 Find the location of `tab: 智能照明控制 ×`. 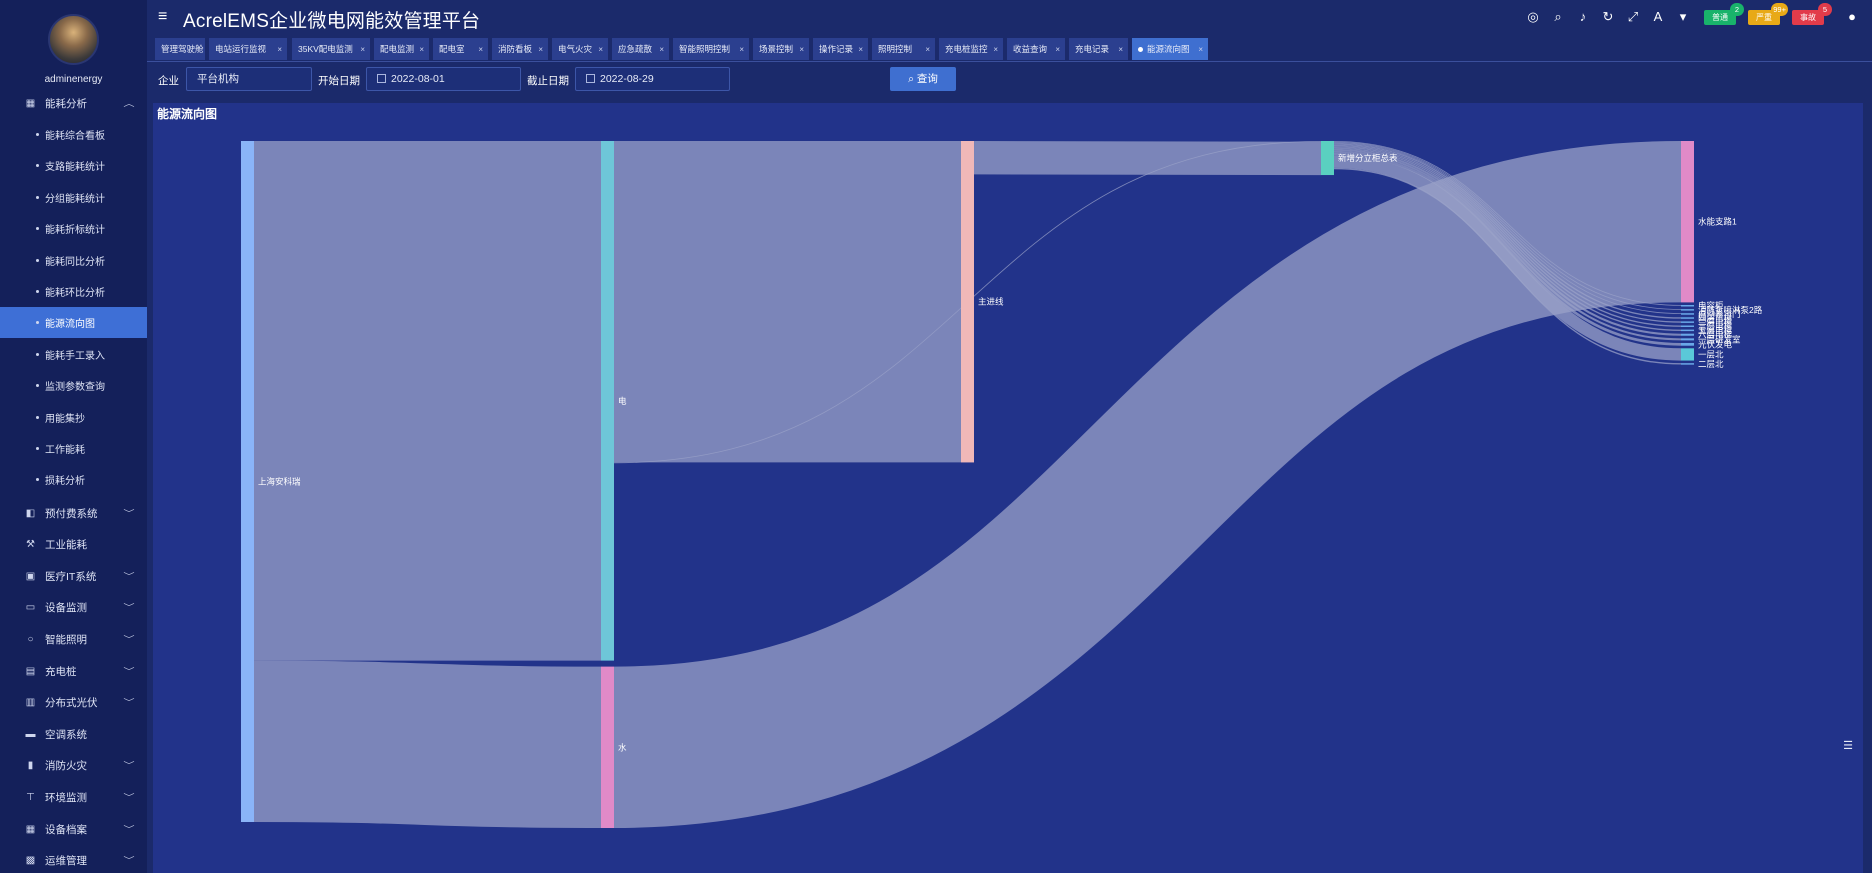

tab: 智能照明控制 × is located at coordinates (711, 49).